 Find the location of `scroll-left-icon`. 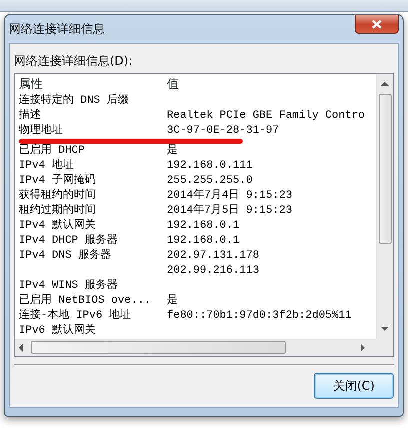

scroll-left-icon is located at coordinates (21, 348).